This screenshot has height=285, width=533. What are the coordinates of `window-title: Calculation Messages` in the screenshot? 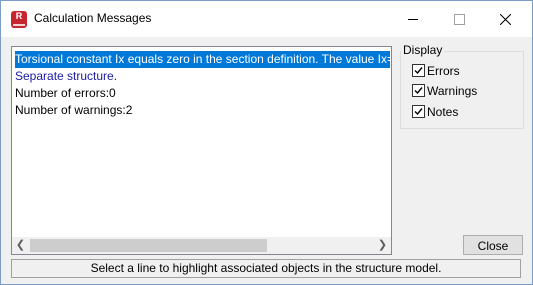 It's located at (93, 18).